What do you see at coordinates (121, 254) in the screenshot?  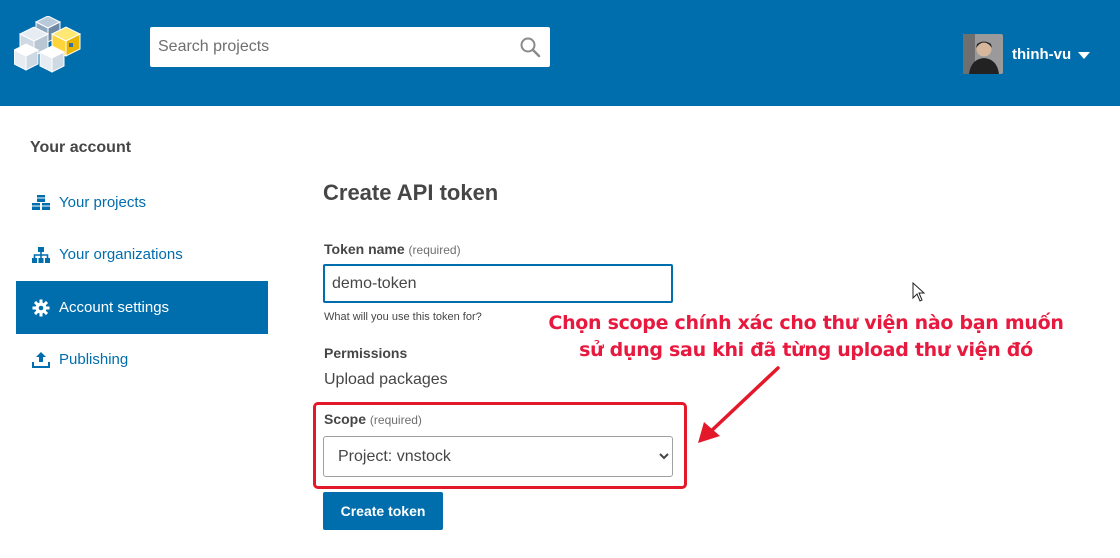 I see `sidebar-item-label: Your organizations` at bounding box center [121, 254].